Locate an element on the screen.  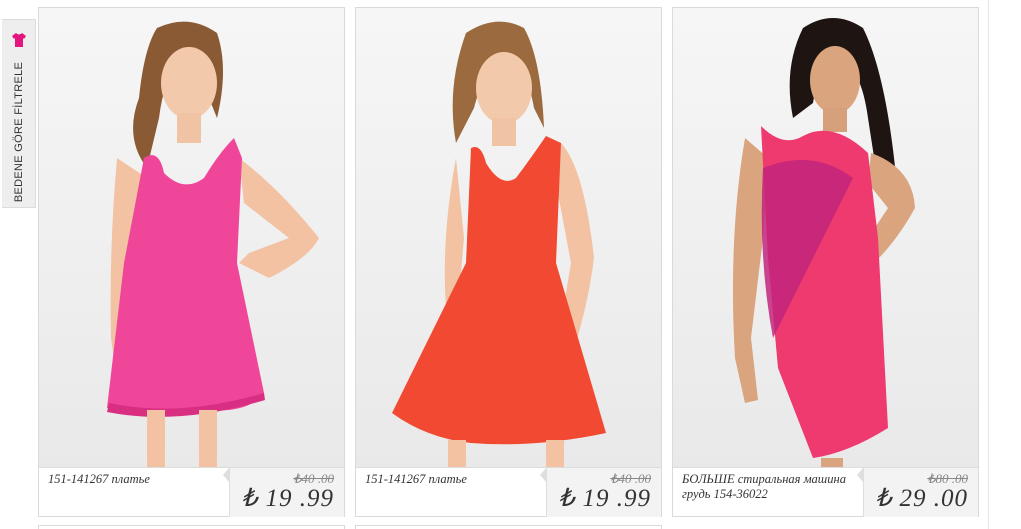
filter-by-size-tab: BEDENE GÖRE FİLTRELE is located at coordinates (19, 113).